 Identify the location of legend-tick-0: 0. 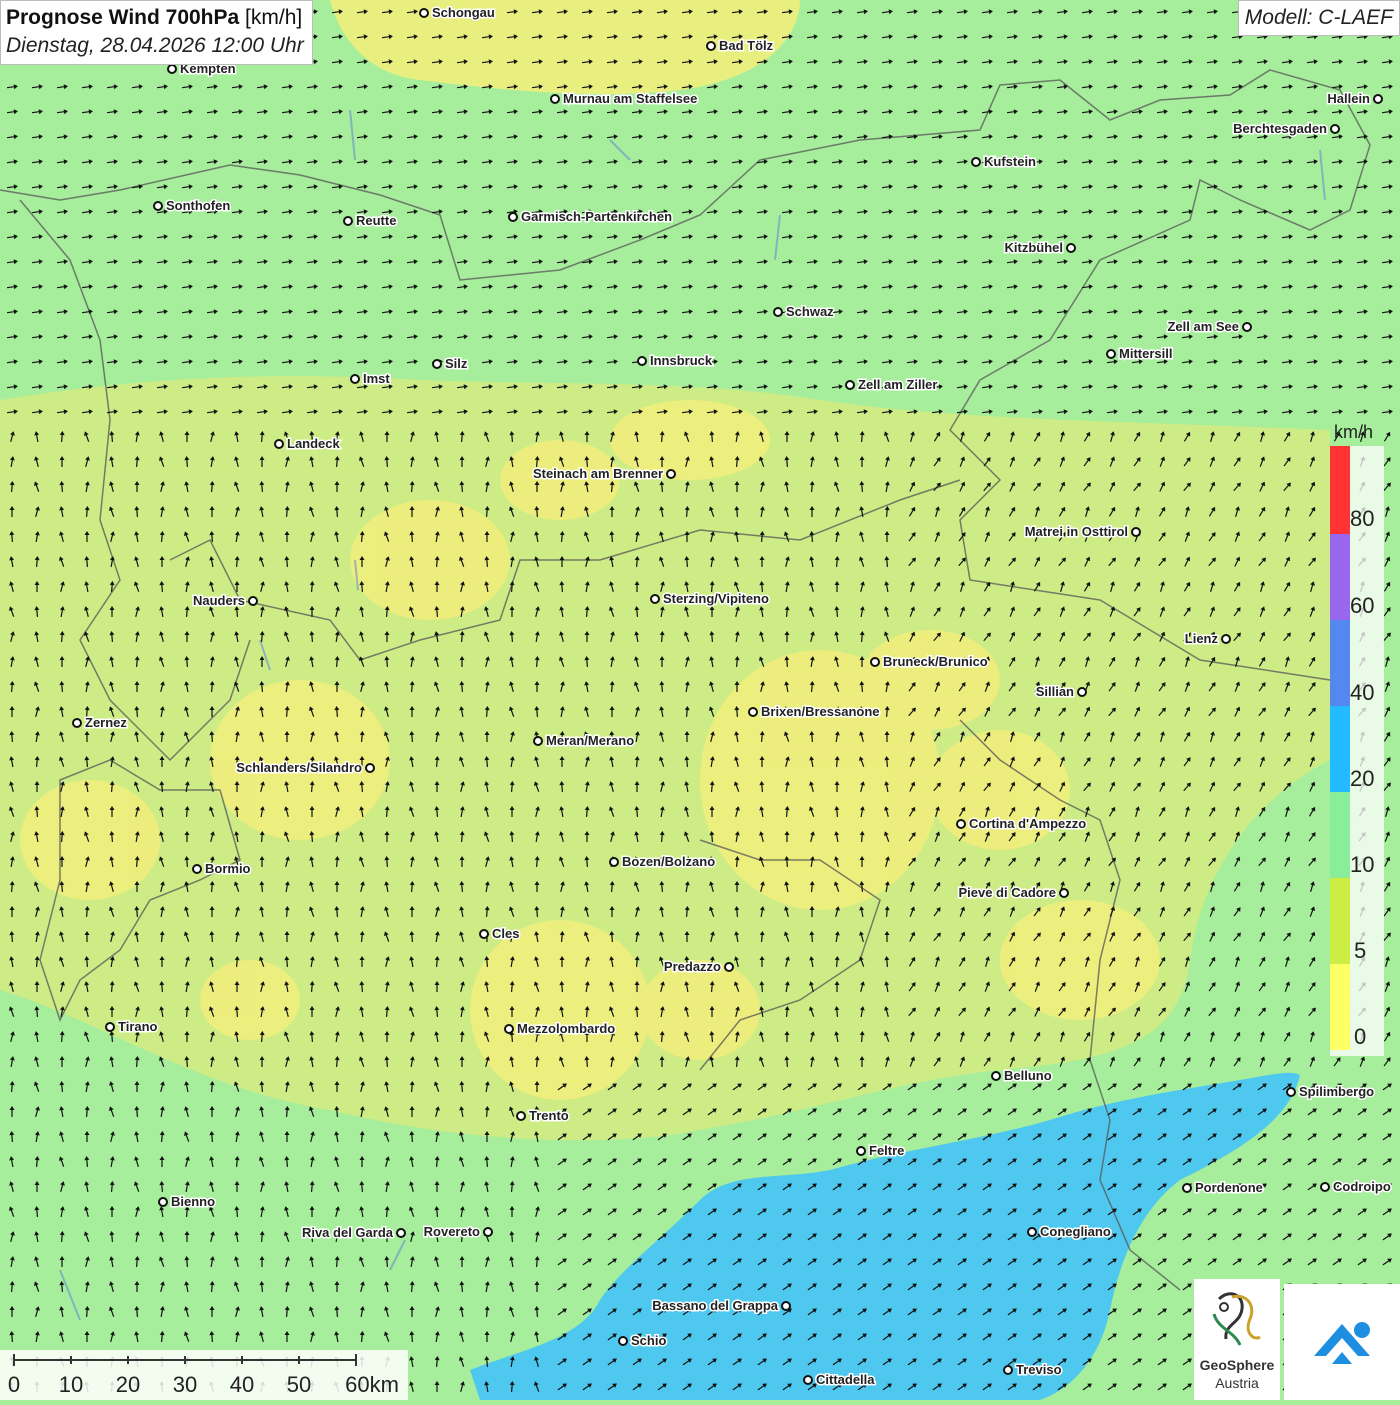
(1360, 1036).